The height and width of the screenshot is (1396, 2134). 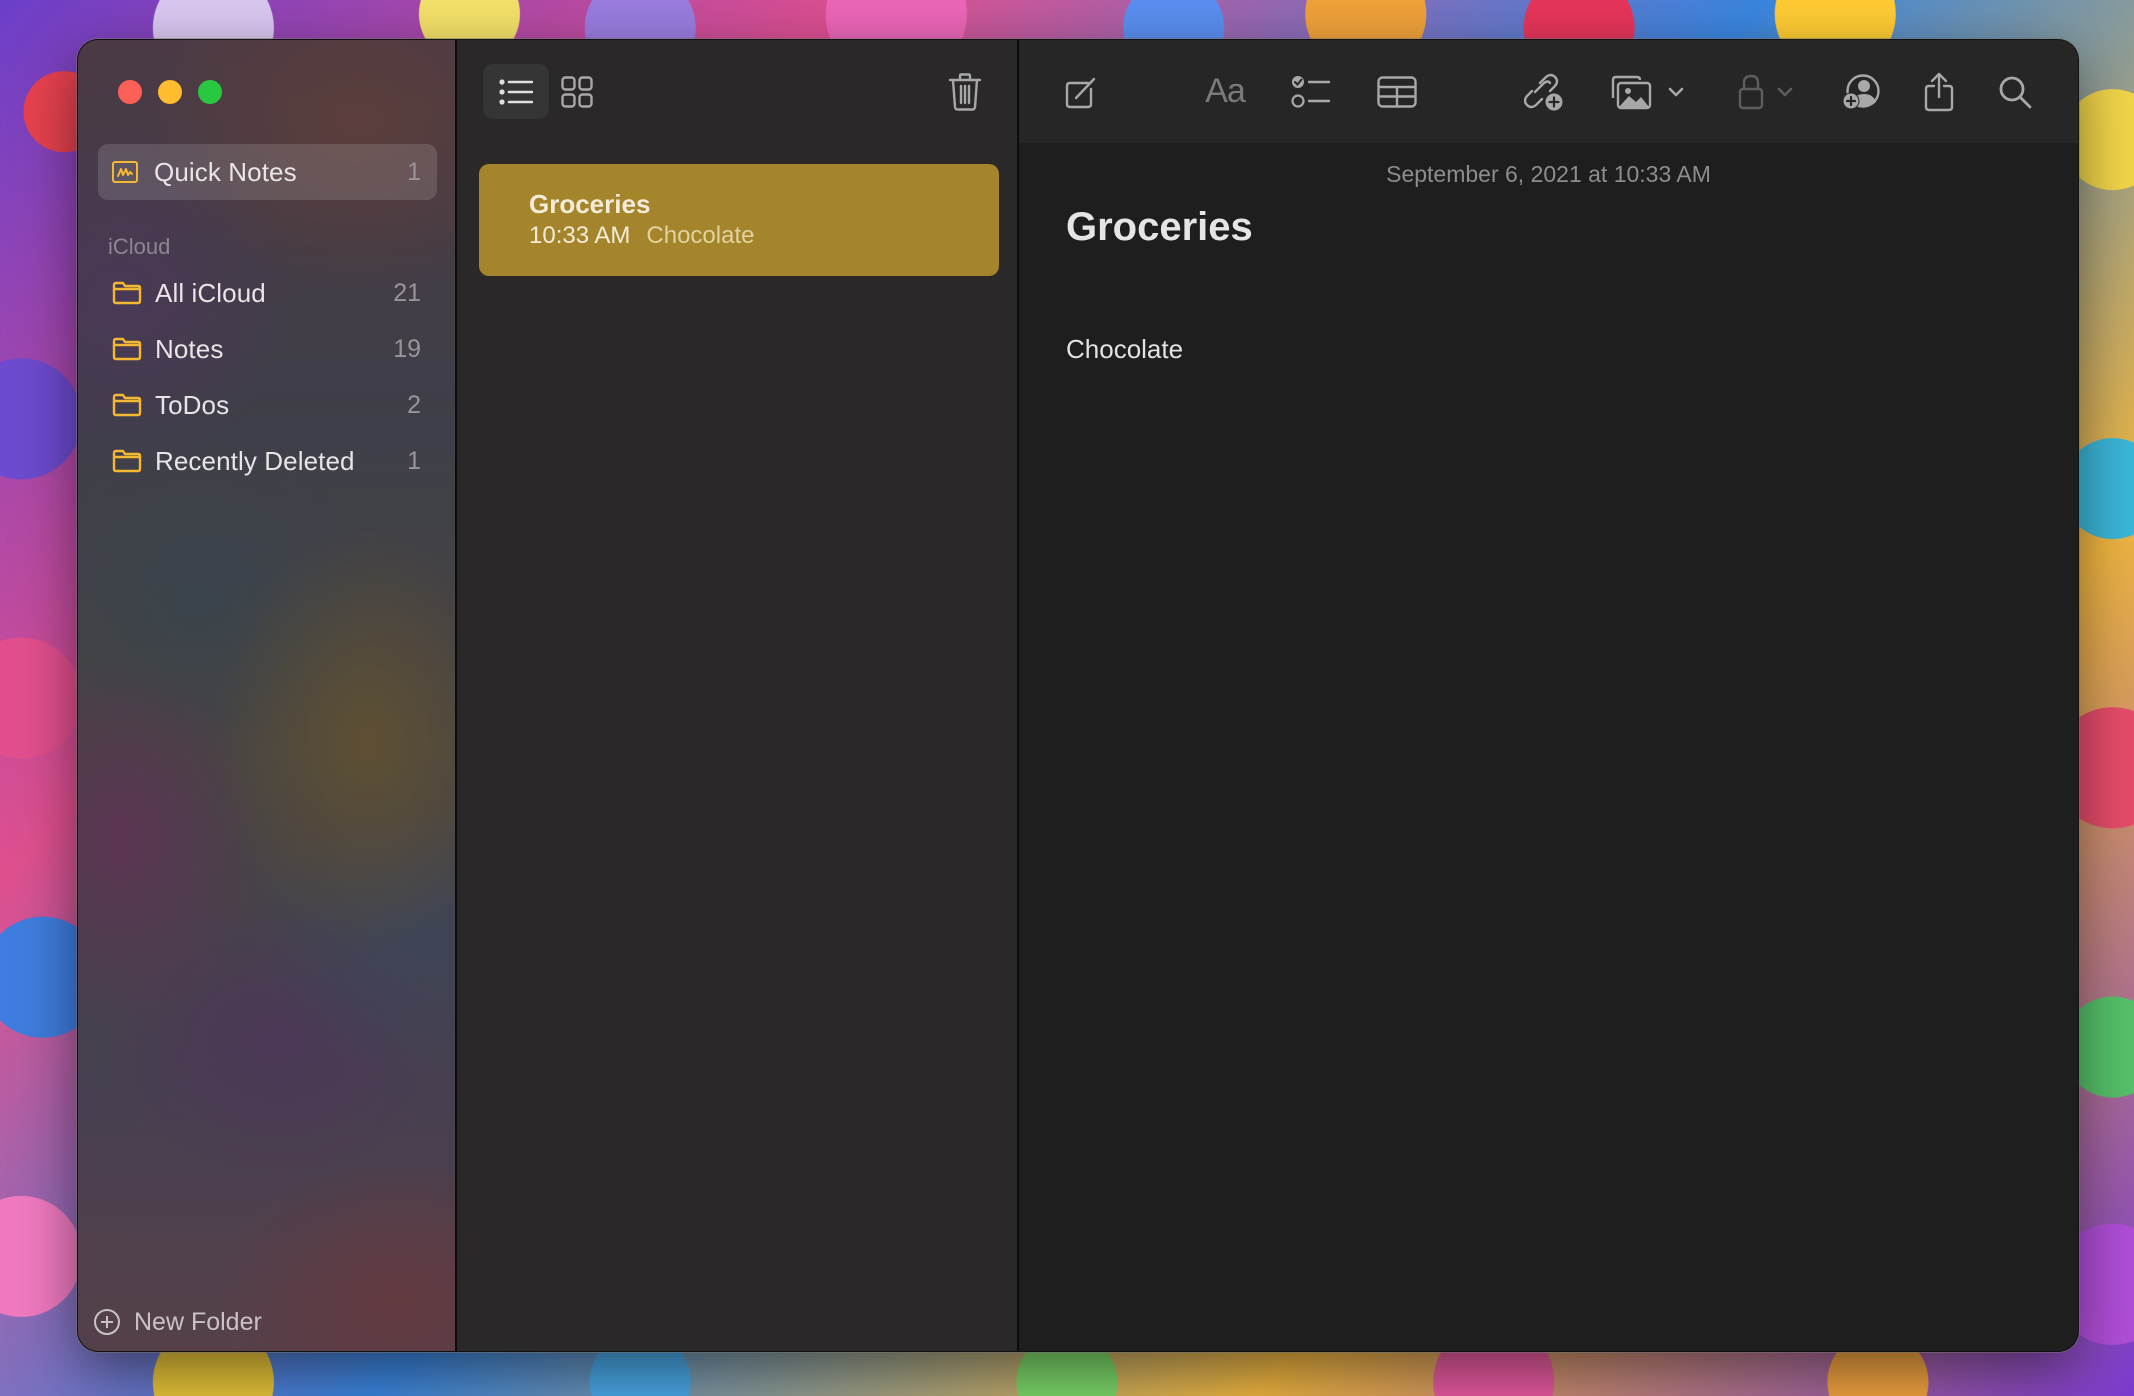 What do you see at coordinates (210, 92) in the screenshot?
I see `maximize-window-button` at bounding box center [210, 92].